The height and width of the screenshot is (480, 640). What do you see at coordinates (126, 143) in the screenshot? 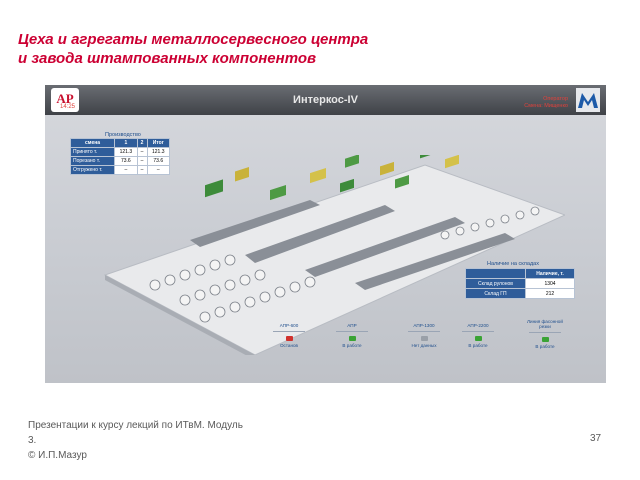
I see `production-col-header: 1` at bounding box center [126, 143].